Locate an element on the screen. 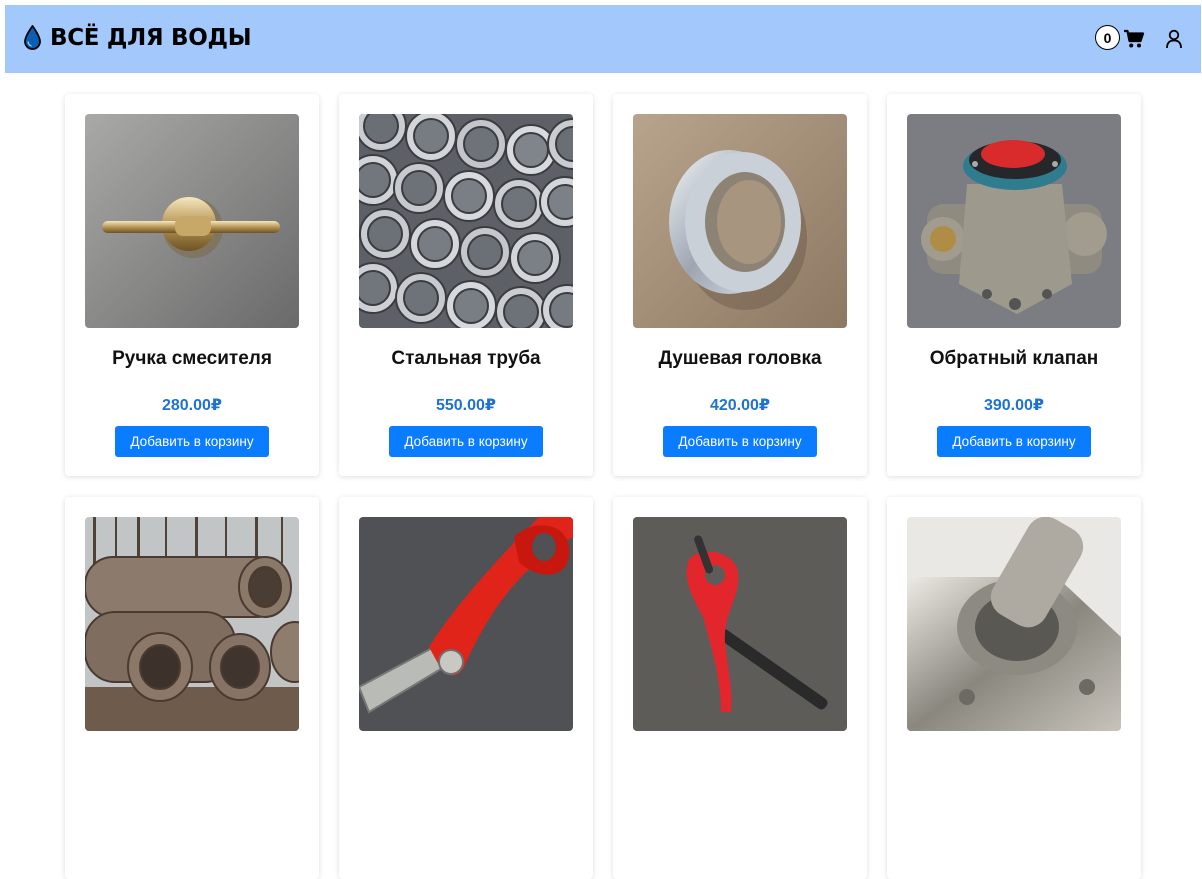  shopping-cart-icon is located at coordinates (1134, 41).